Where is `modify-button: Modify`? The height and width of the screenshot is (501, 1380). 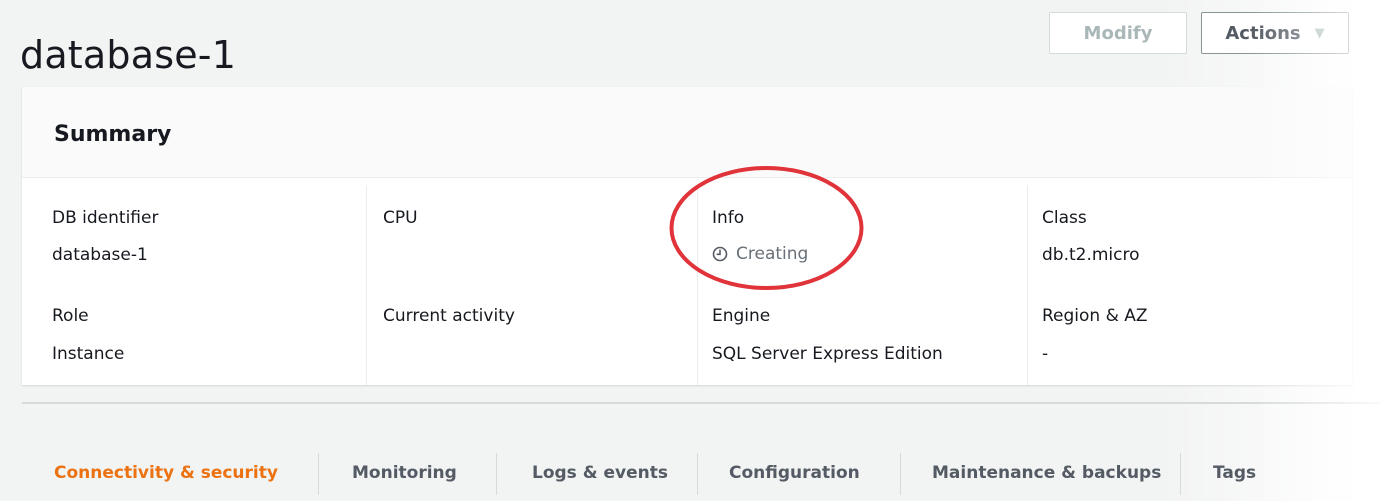
modify-button: Modify is located at coordinates (1118, 33).